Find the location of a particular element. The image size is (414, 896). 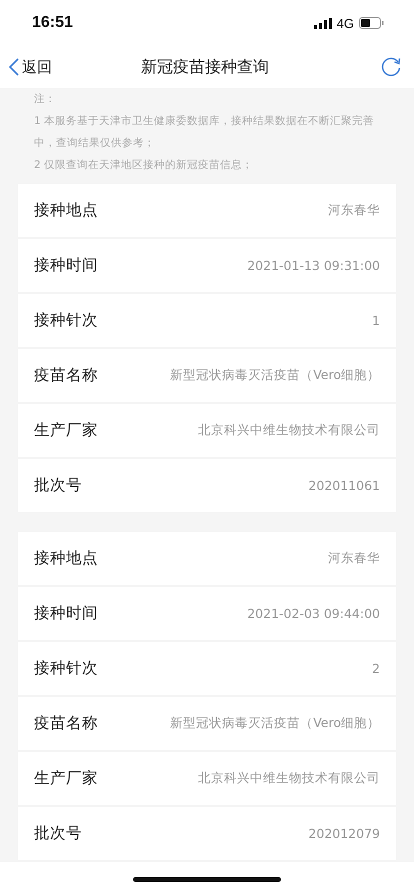

signal-icon is located at coordinates (323, 23).